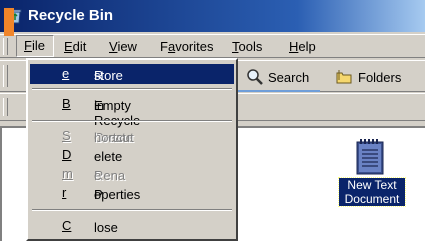 This screenshot has height=241, width=425. I want to click on create-shortcut-label: hortcut, so click(114, 137).